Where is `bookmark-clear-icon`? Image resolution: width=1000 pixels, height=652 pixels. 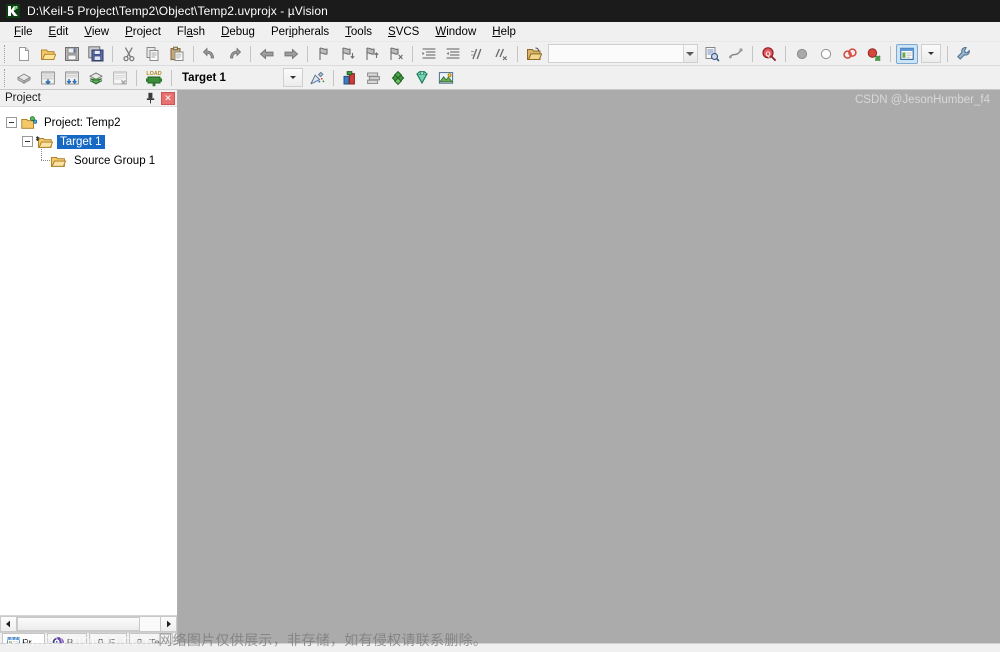 bookmark-clear-icon is located at coordinates (396, 54).